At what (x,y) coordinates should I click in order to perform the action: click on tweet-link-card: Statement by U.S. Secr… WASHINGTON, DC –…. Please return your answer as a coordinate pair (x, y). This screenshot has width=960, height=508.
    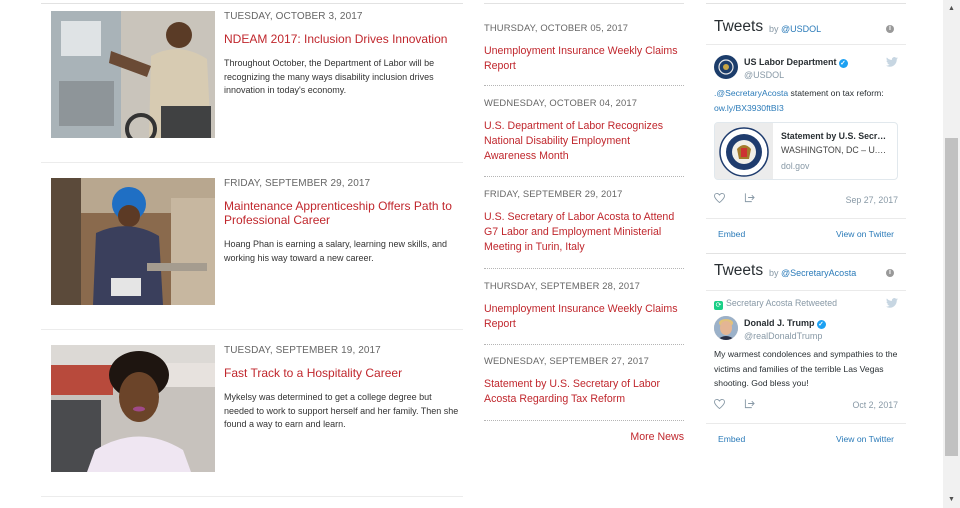
    Looking at the image, I should click on (806, 151).